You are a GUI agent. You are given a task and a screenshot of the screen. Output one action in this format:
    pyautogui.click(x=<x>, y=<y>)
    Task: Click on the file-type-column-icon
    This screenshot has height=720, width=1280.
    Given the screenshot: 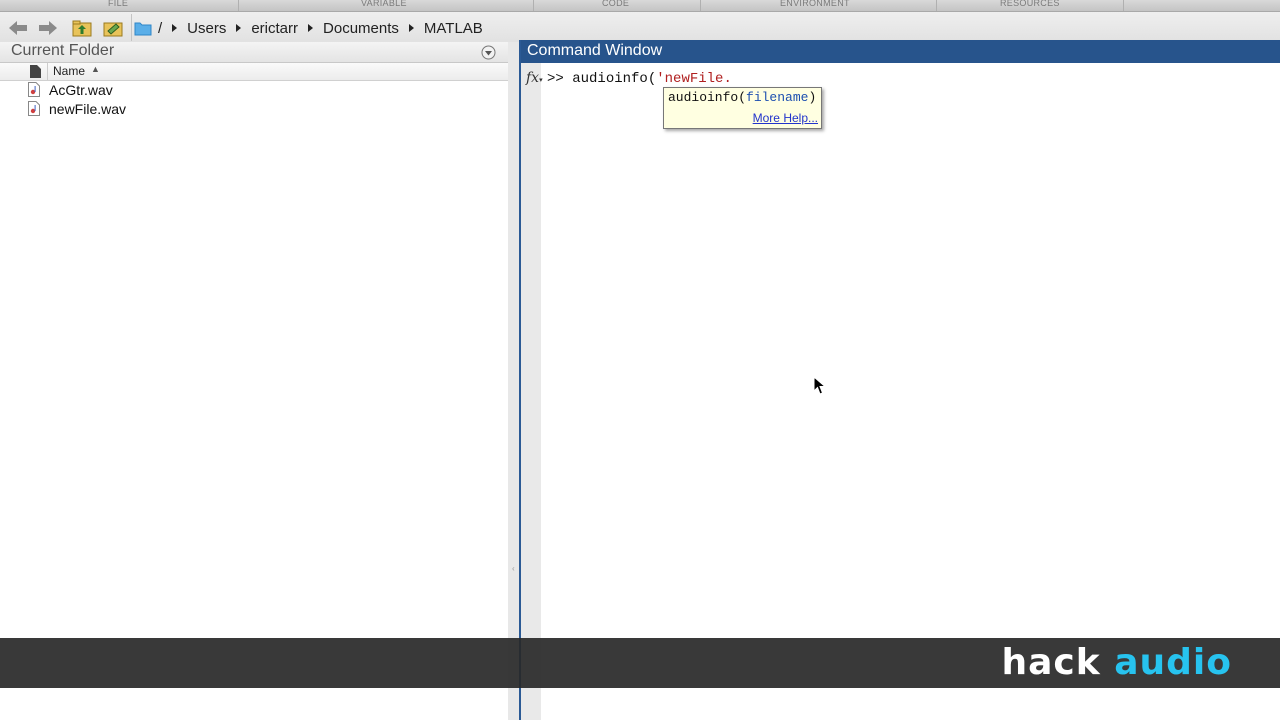 What is the action you would take?
    pyautogui.click(x=35, y=71)
    